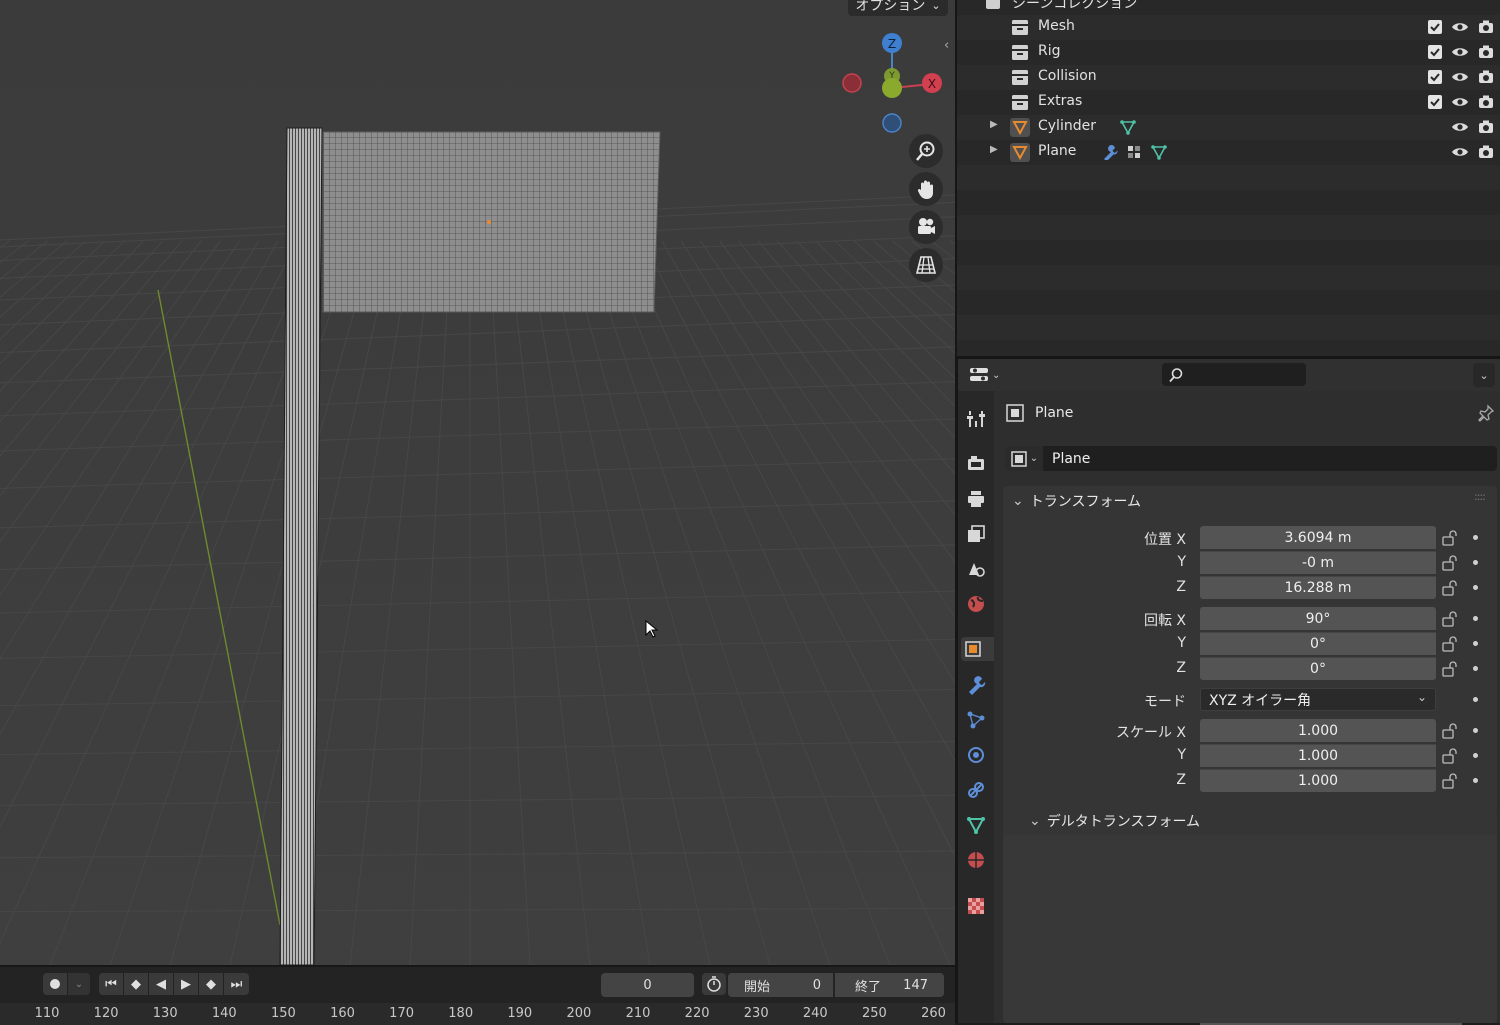  Describe the element at coordinates (1318, 618) in the screenshot. I see `rotation-field: 90°` at that location.